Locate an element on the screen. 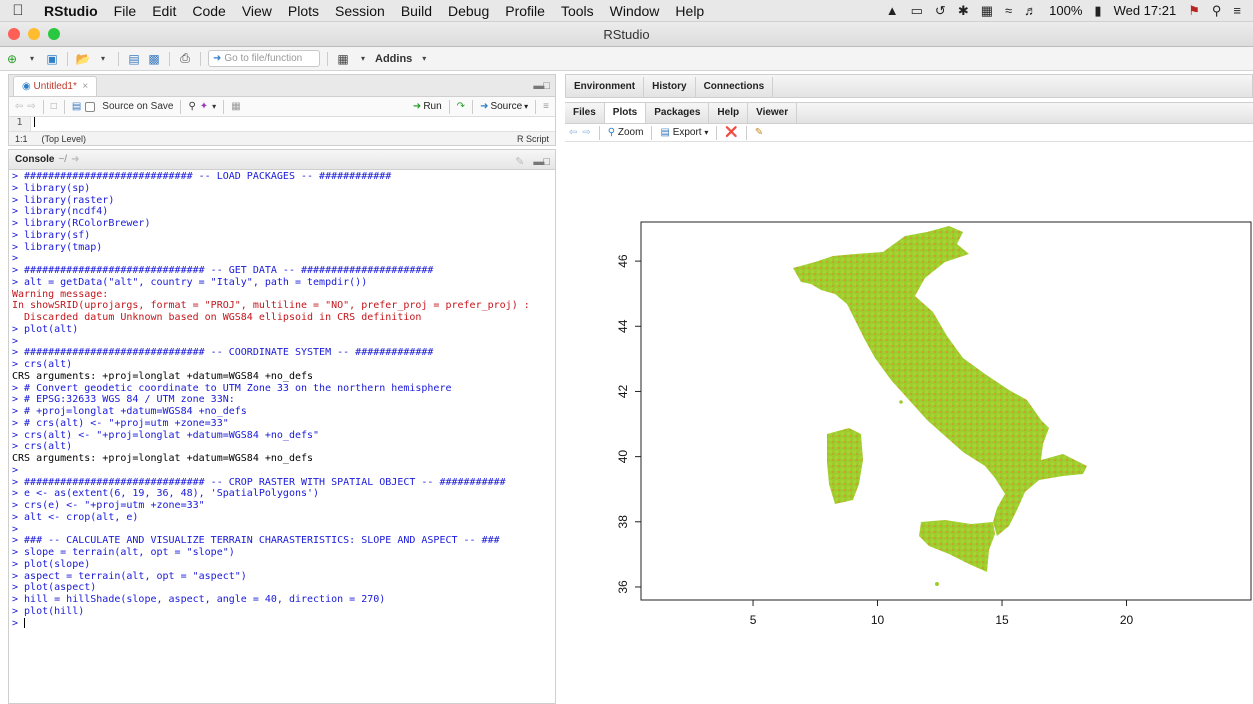 The width and height of the screenshot is (1253, 704). run-button: ➜ Run is located at coordinates (427, 106).